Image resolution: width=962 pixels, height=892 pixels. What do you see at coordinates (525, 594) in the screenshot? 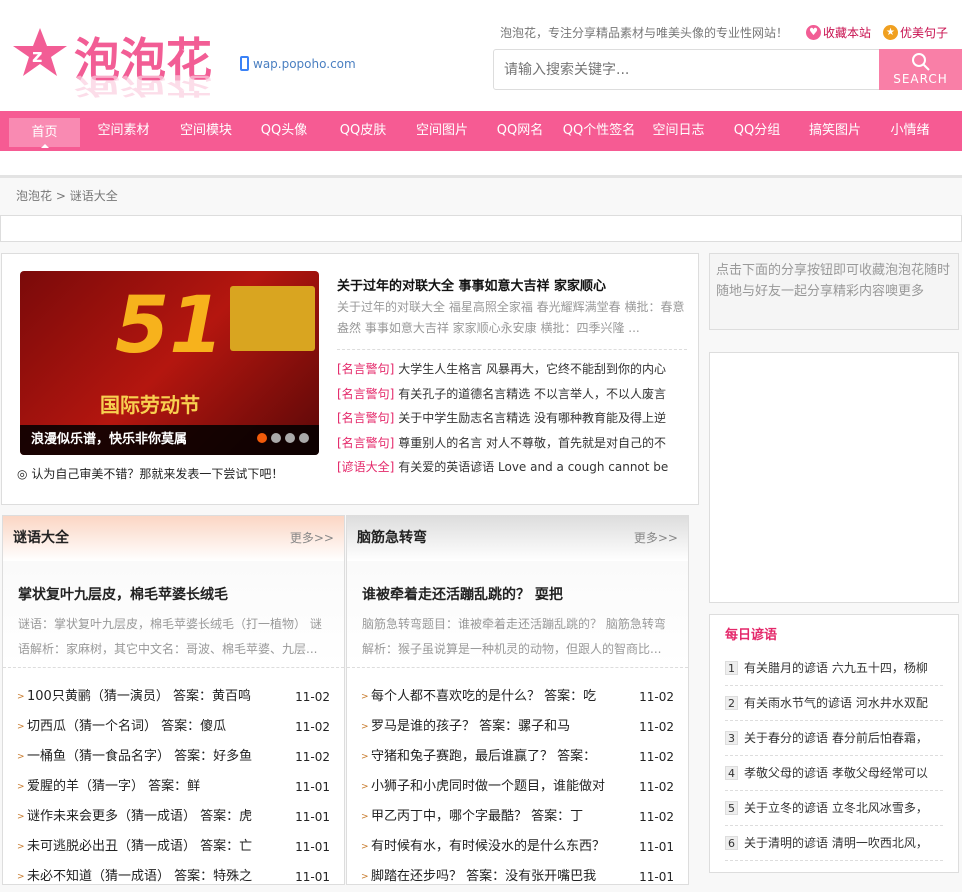
I see `featured-title: 谁被牵着走还活蹦乱跳的？ 耍把` at bounding box center [525, 594].